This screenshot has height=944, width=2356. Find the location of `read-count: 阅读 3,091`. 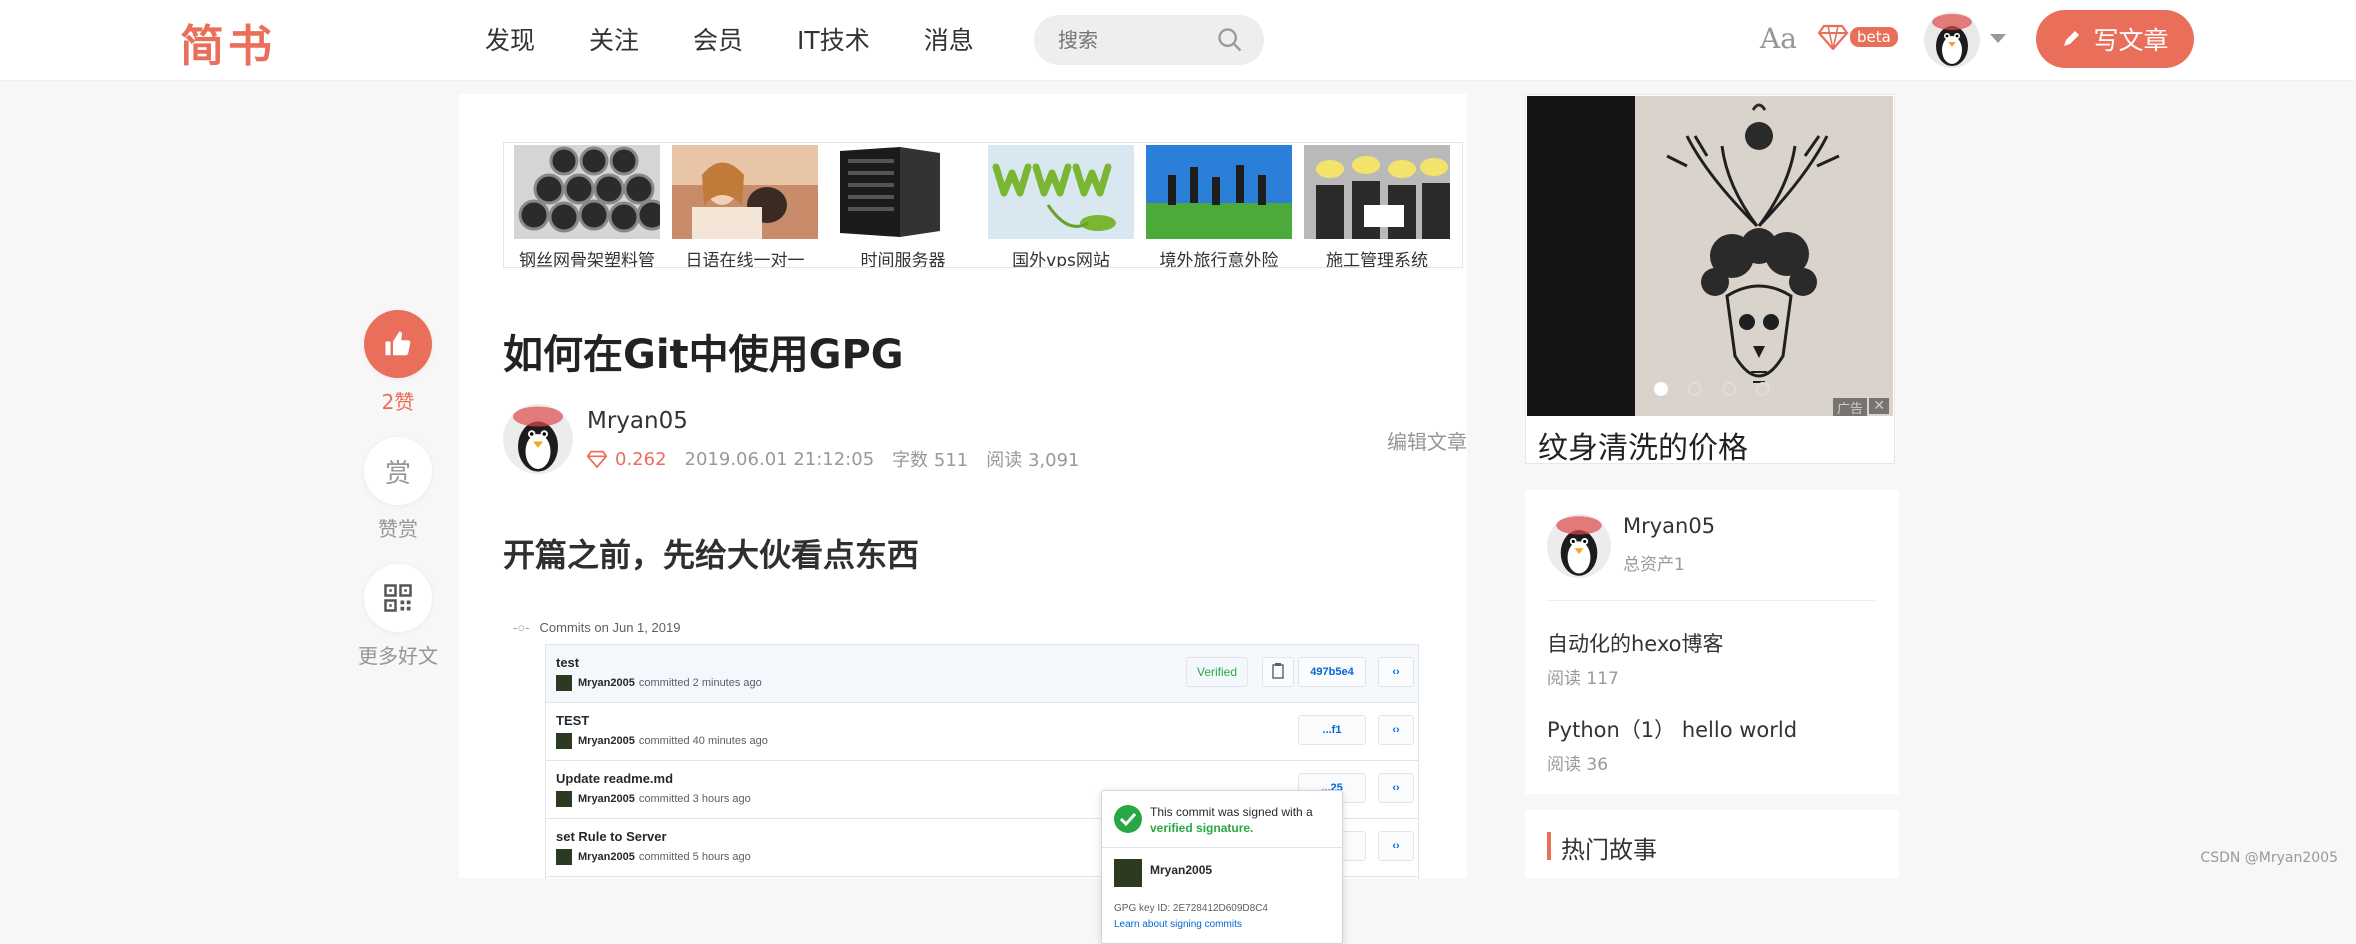

read-count: 阅读 3,091 is located at coordinates (1033, 460).